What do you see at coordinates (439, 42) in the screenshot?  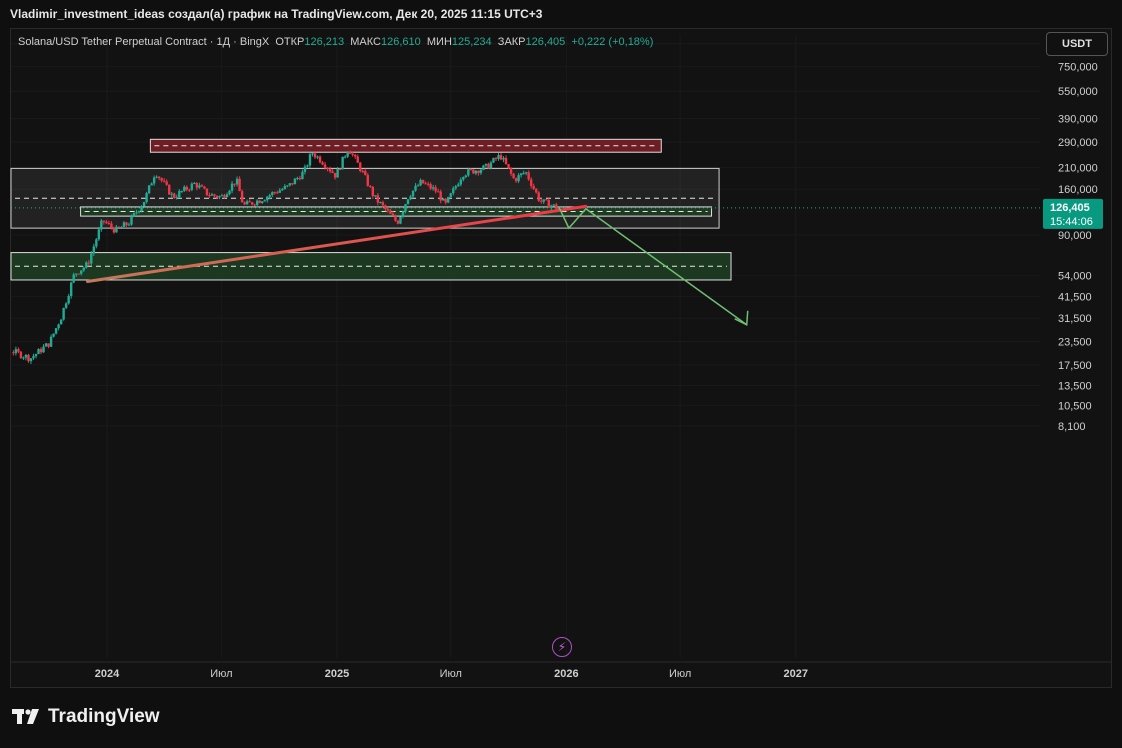 I see `low-label: МИН` at bounding box center [439, 42].